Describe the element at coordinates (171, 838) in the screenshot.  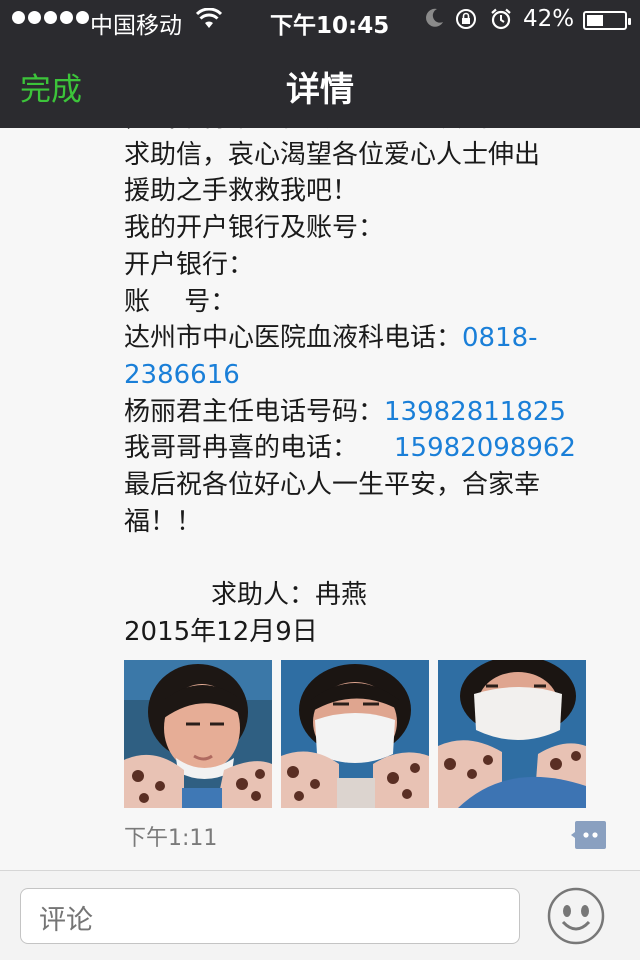
I see `post-time: 下午1:11` at that location.